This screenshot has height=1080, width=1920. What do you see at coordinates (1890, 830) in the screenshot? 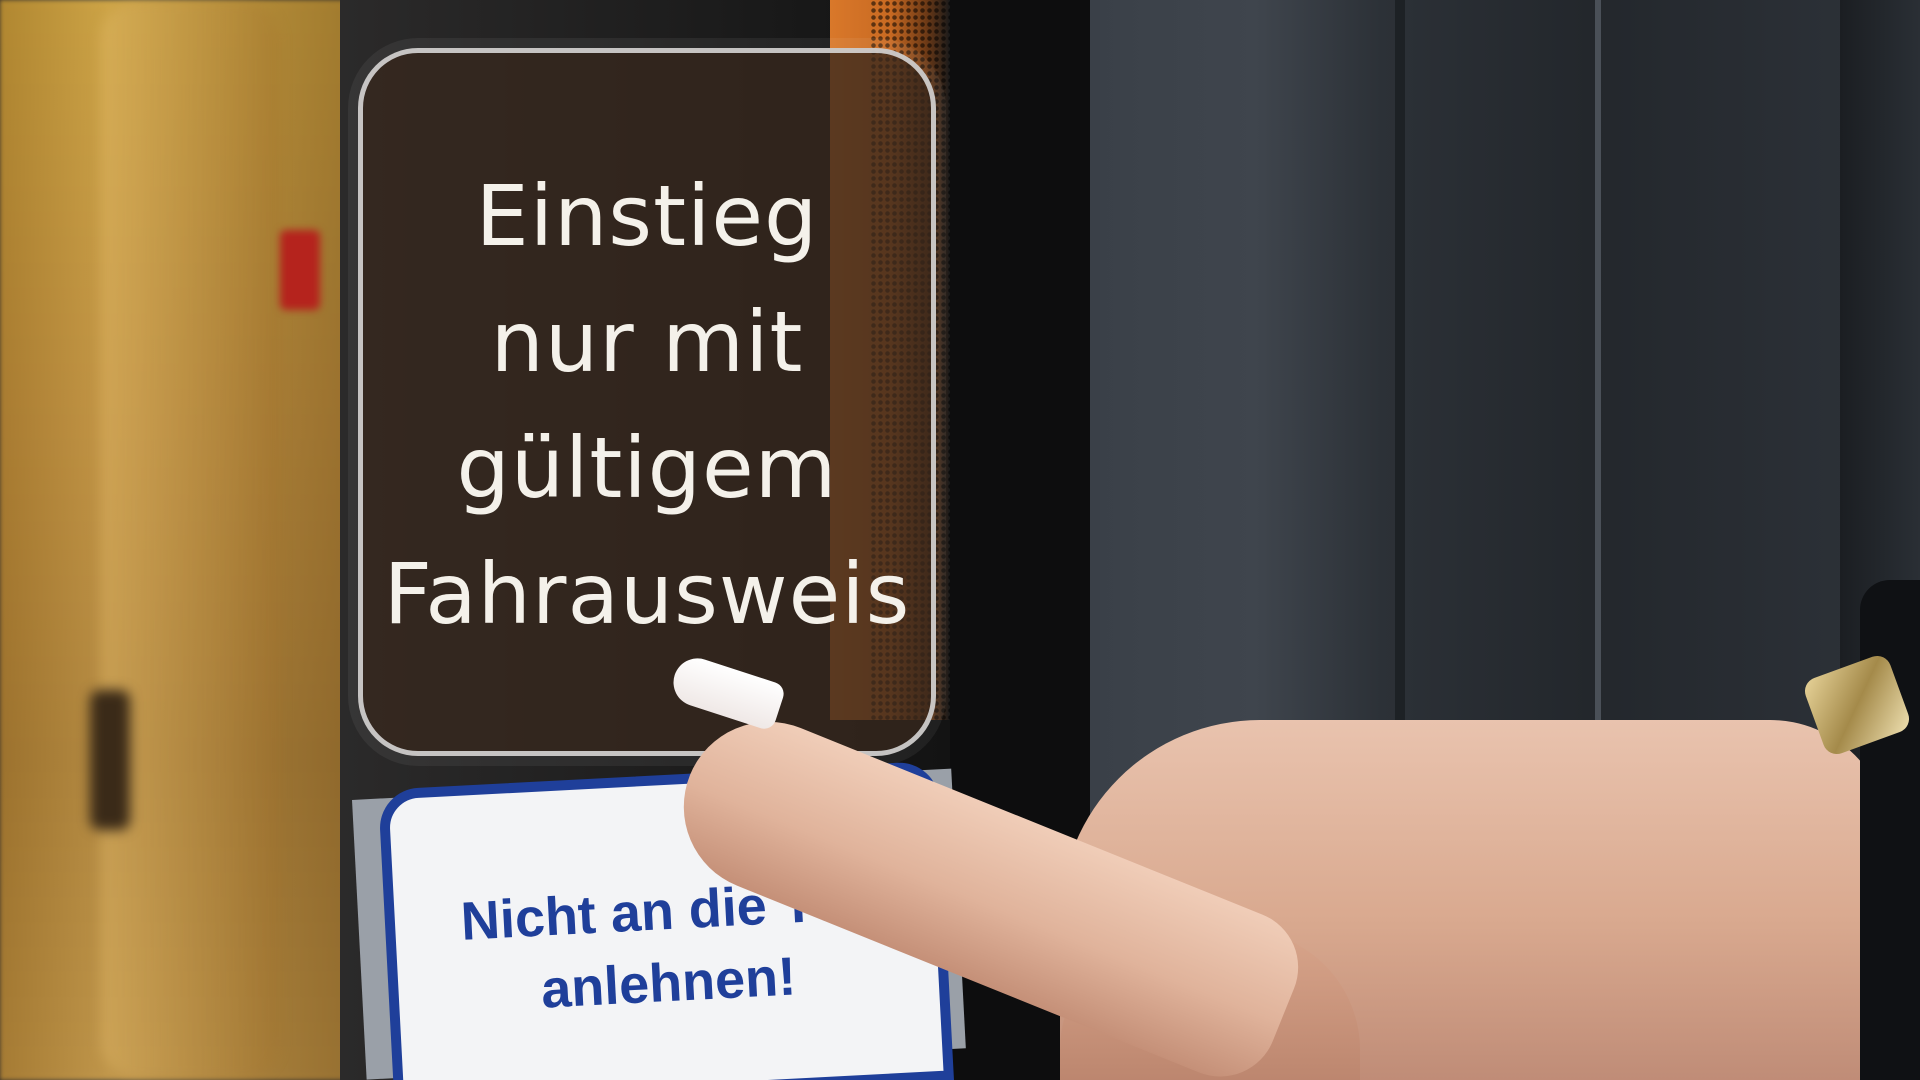
I see `sleeve` at bounding box center [1890, 830].